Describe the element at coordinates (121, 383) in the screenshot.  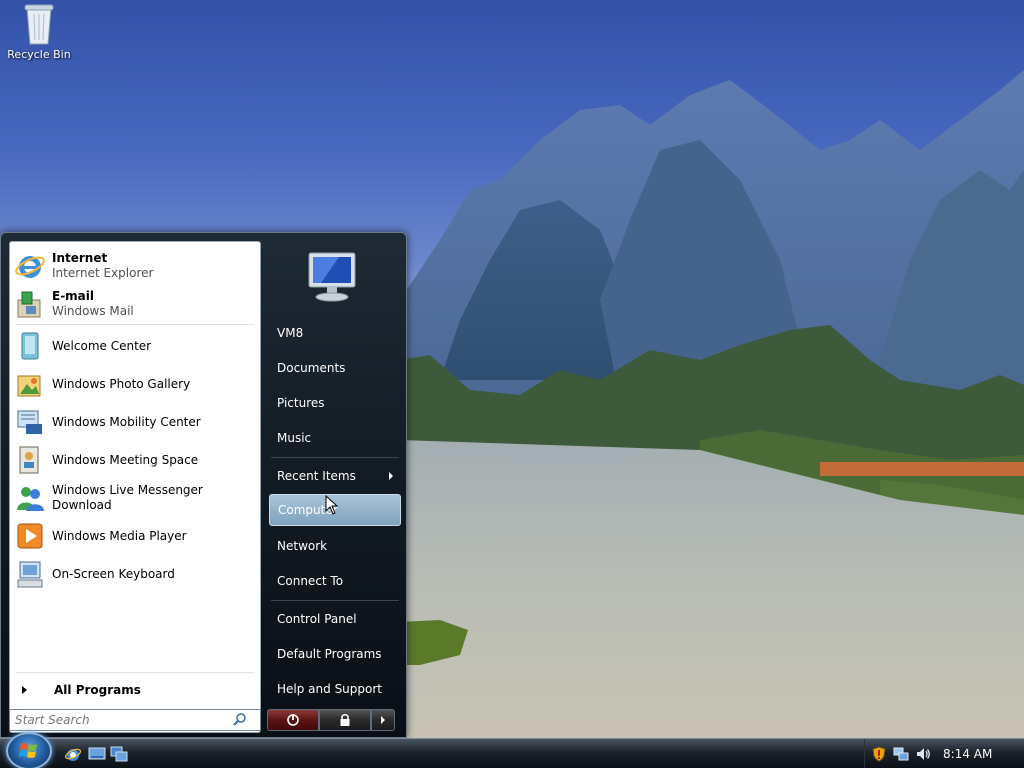
I see `recent-program-label: Windows Photo Gallery` at that location.